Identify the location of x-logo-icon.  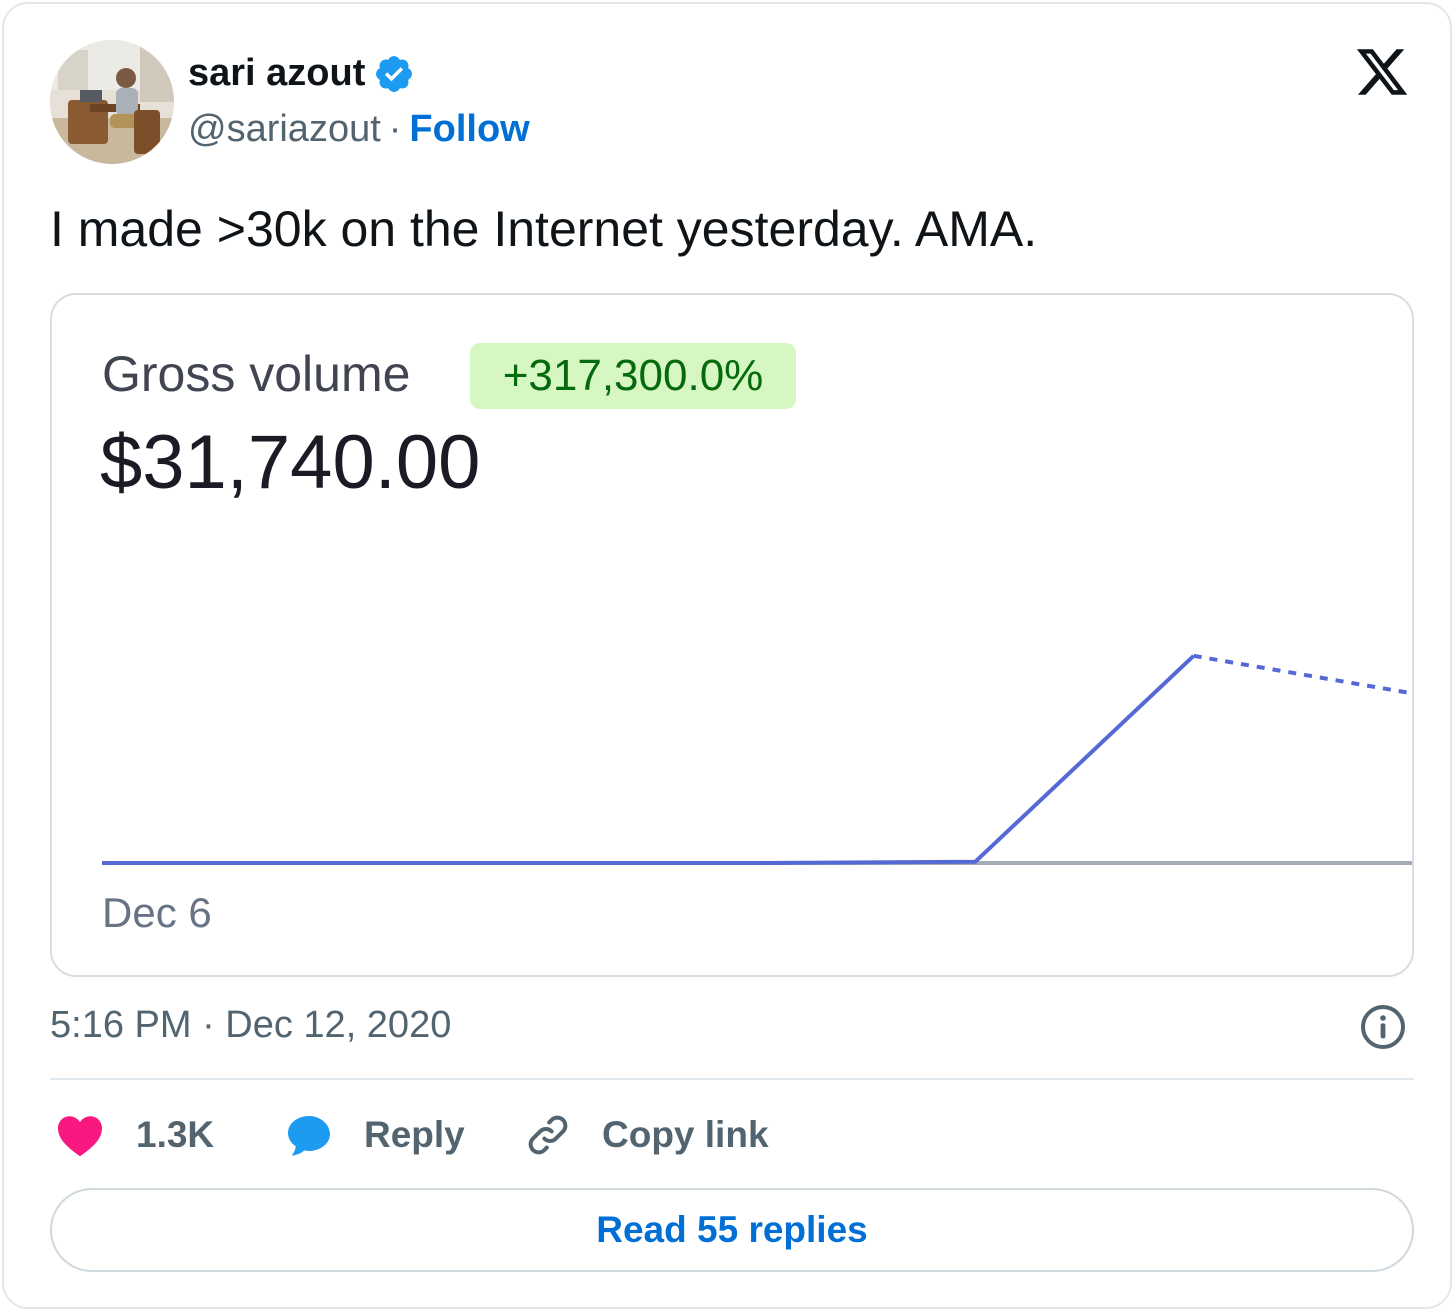
(1382, 72).